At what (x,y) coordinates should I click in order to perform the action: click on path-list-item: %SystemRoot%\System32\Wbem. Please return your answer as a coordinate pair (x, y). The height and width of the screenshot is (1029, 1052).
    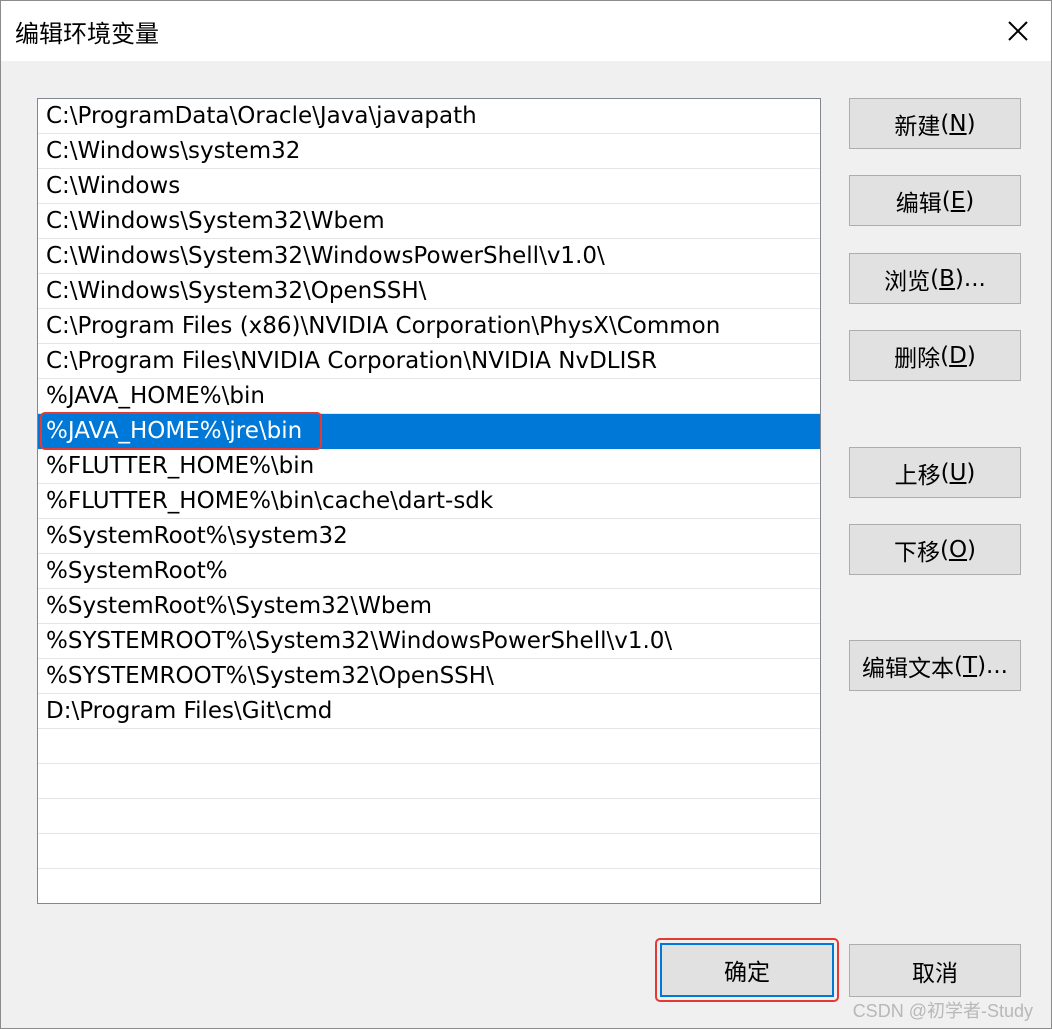
    Looking at the image, I should click on (429, 606).